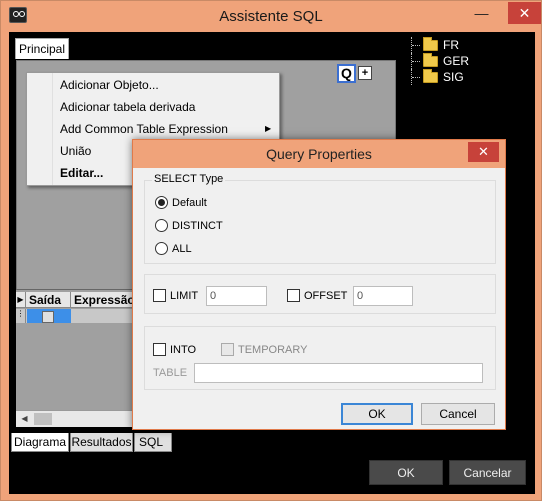 The width and height of the screenshot is (542, 501). What do you see at coordinates (153, 442) in the screenshot?
I see `tab-sql: SQL` at bounding box center [153, 442].